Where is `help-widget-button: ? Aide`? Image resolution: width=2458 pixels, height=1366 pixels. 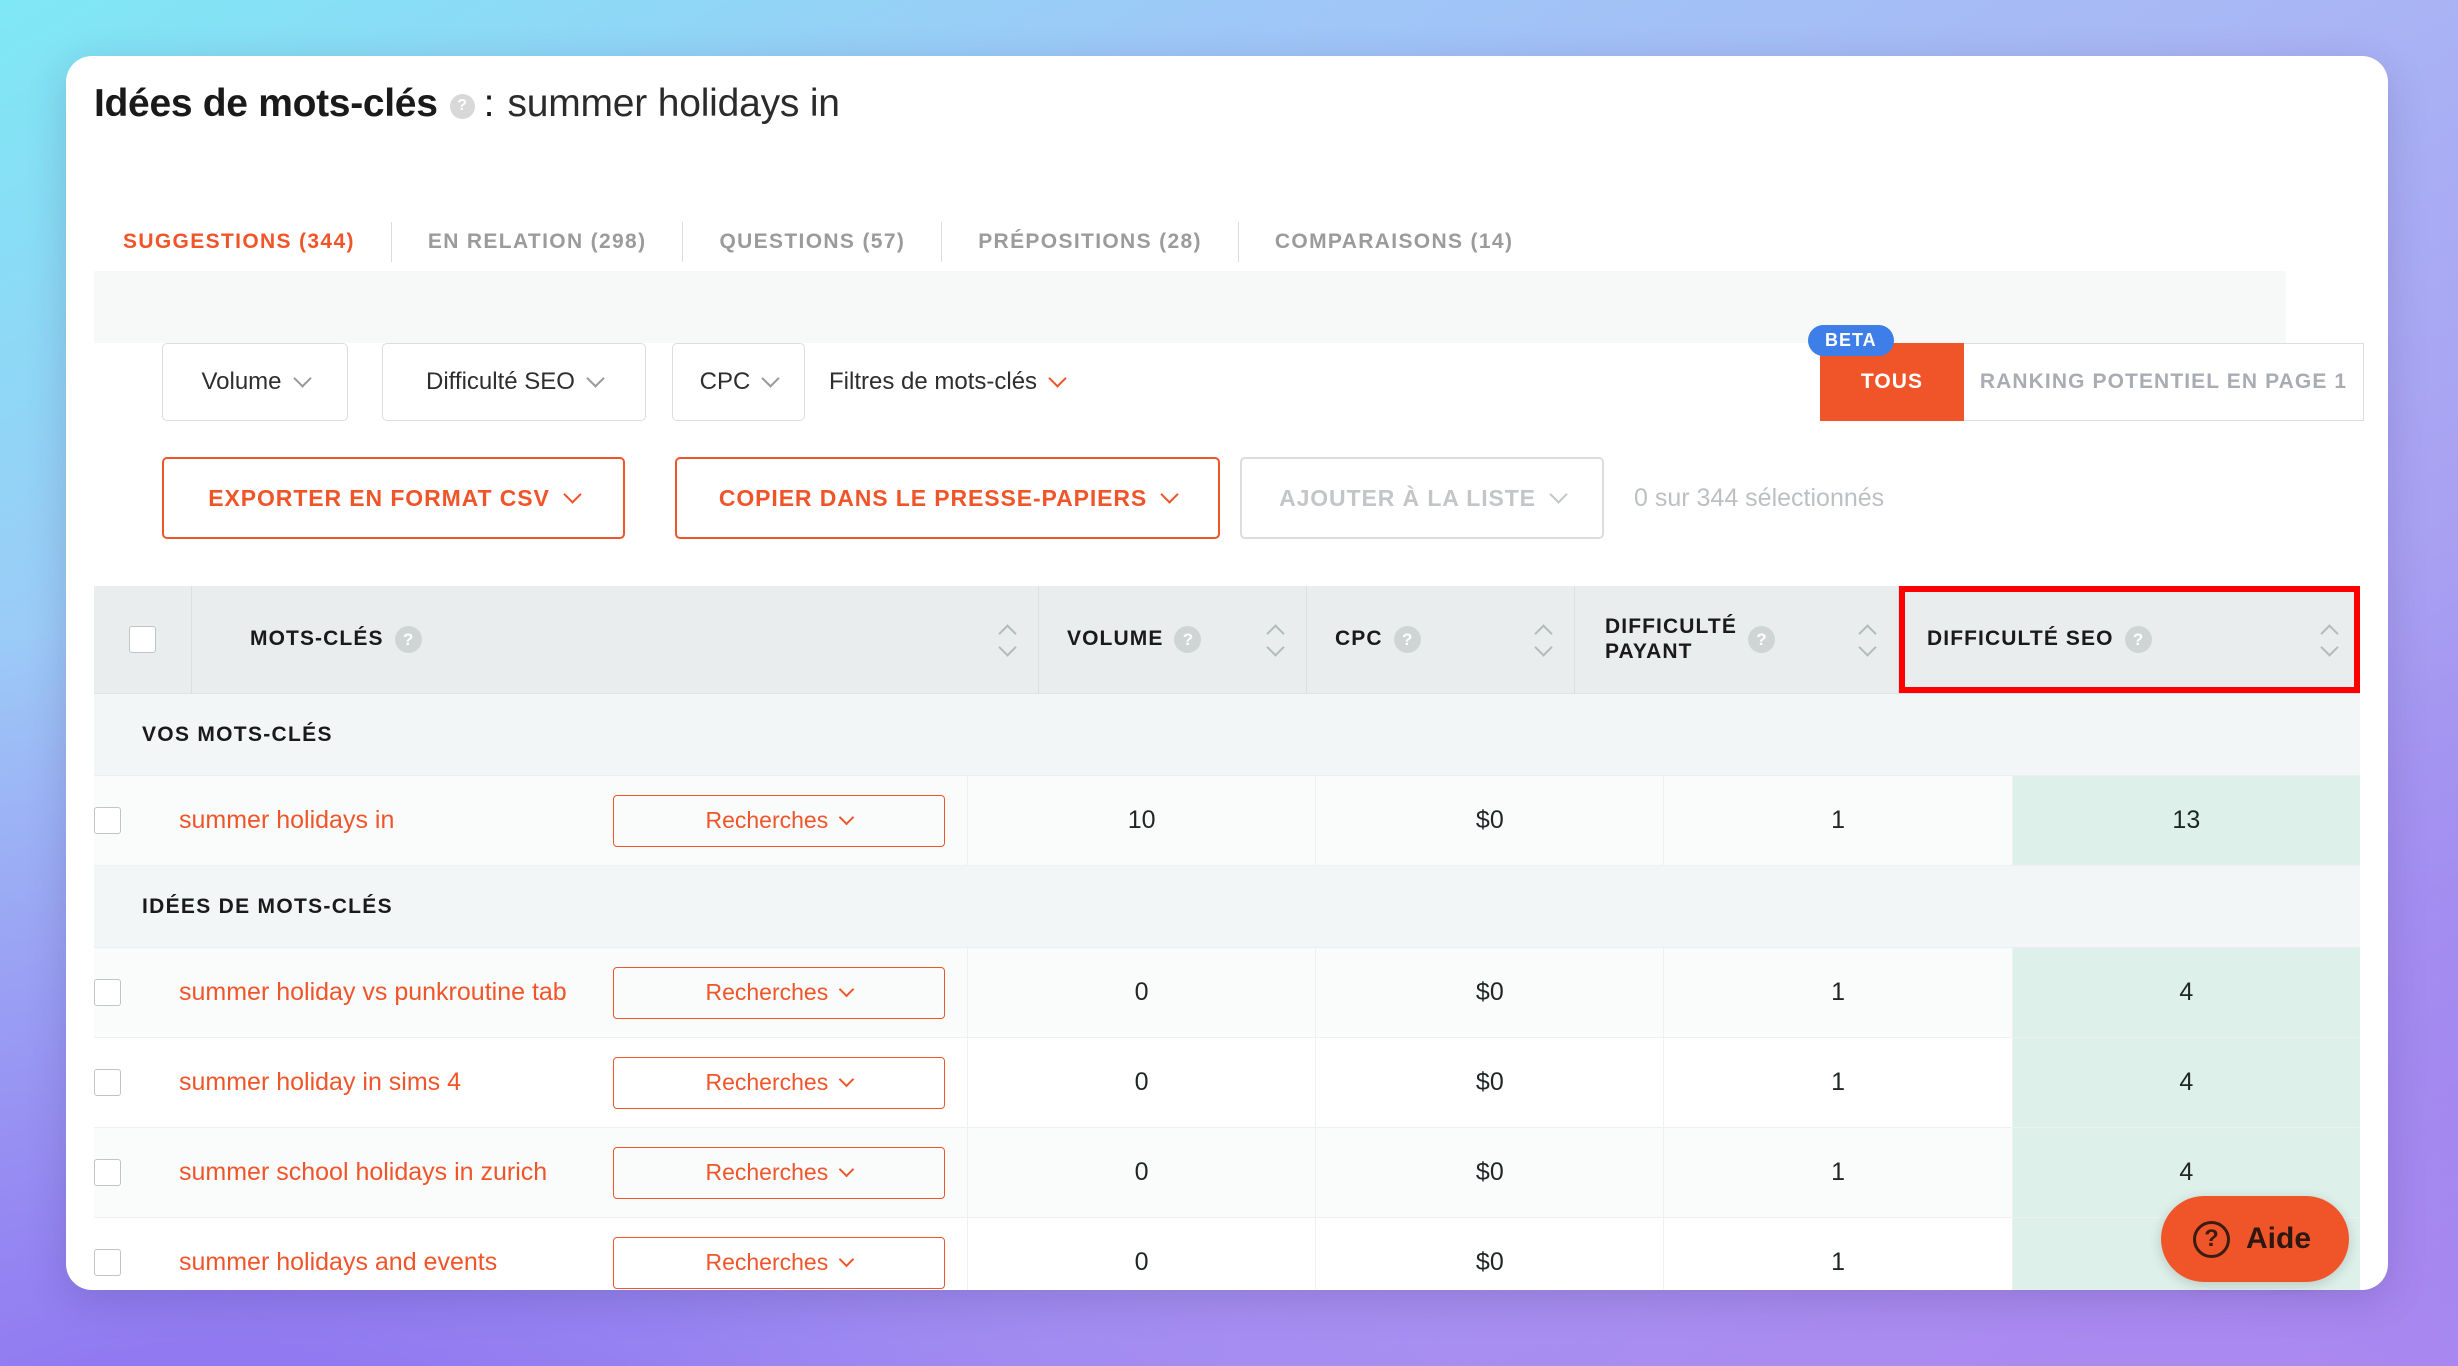
help-widget-button: ? Aide is located at coordinates (2255, 1239).